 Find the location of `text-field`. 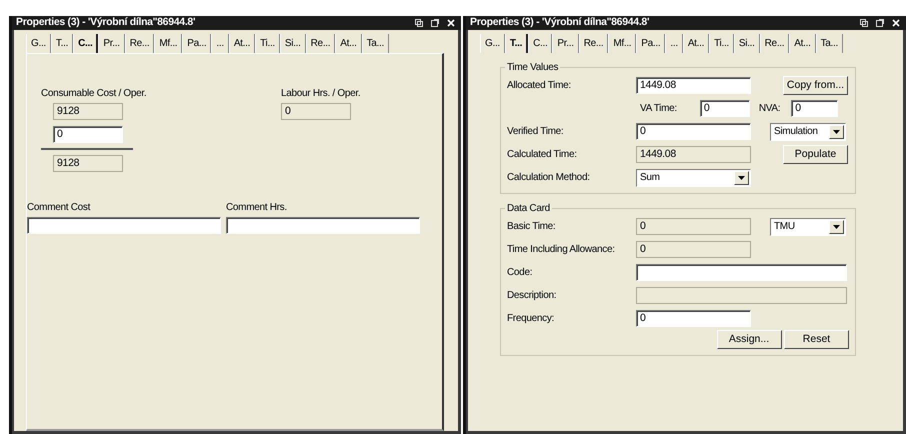

text-field is located at coordinates (741, 272).